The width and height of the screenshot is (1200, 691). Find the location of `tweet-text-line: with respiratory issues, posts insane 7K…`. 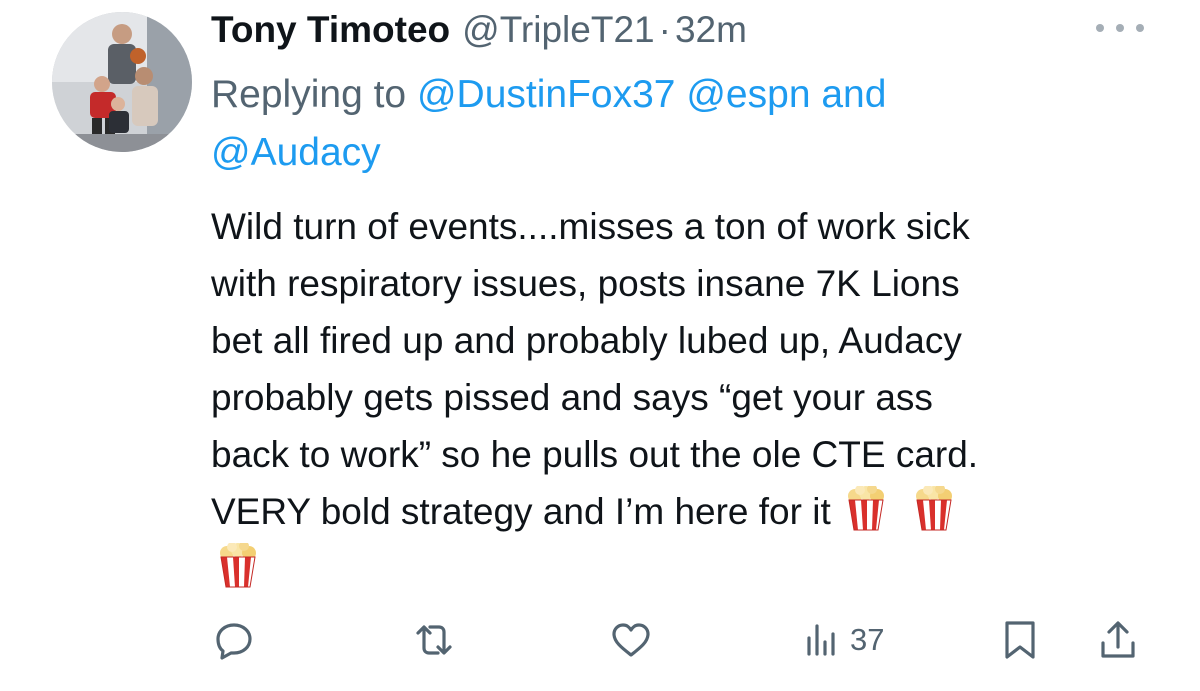

tweet-text-line: with respiratory issues, posts insane 7K… is located at coordinates (585, 283).